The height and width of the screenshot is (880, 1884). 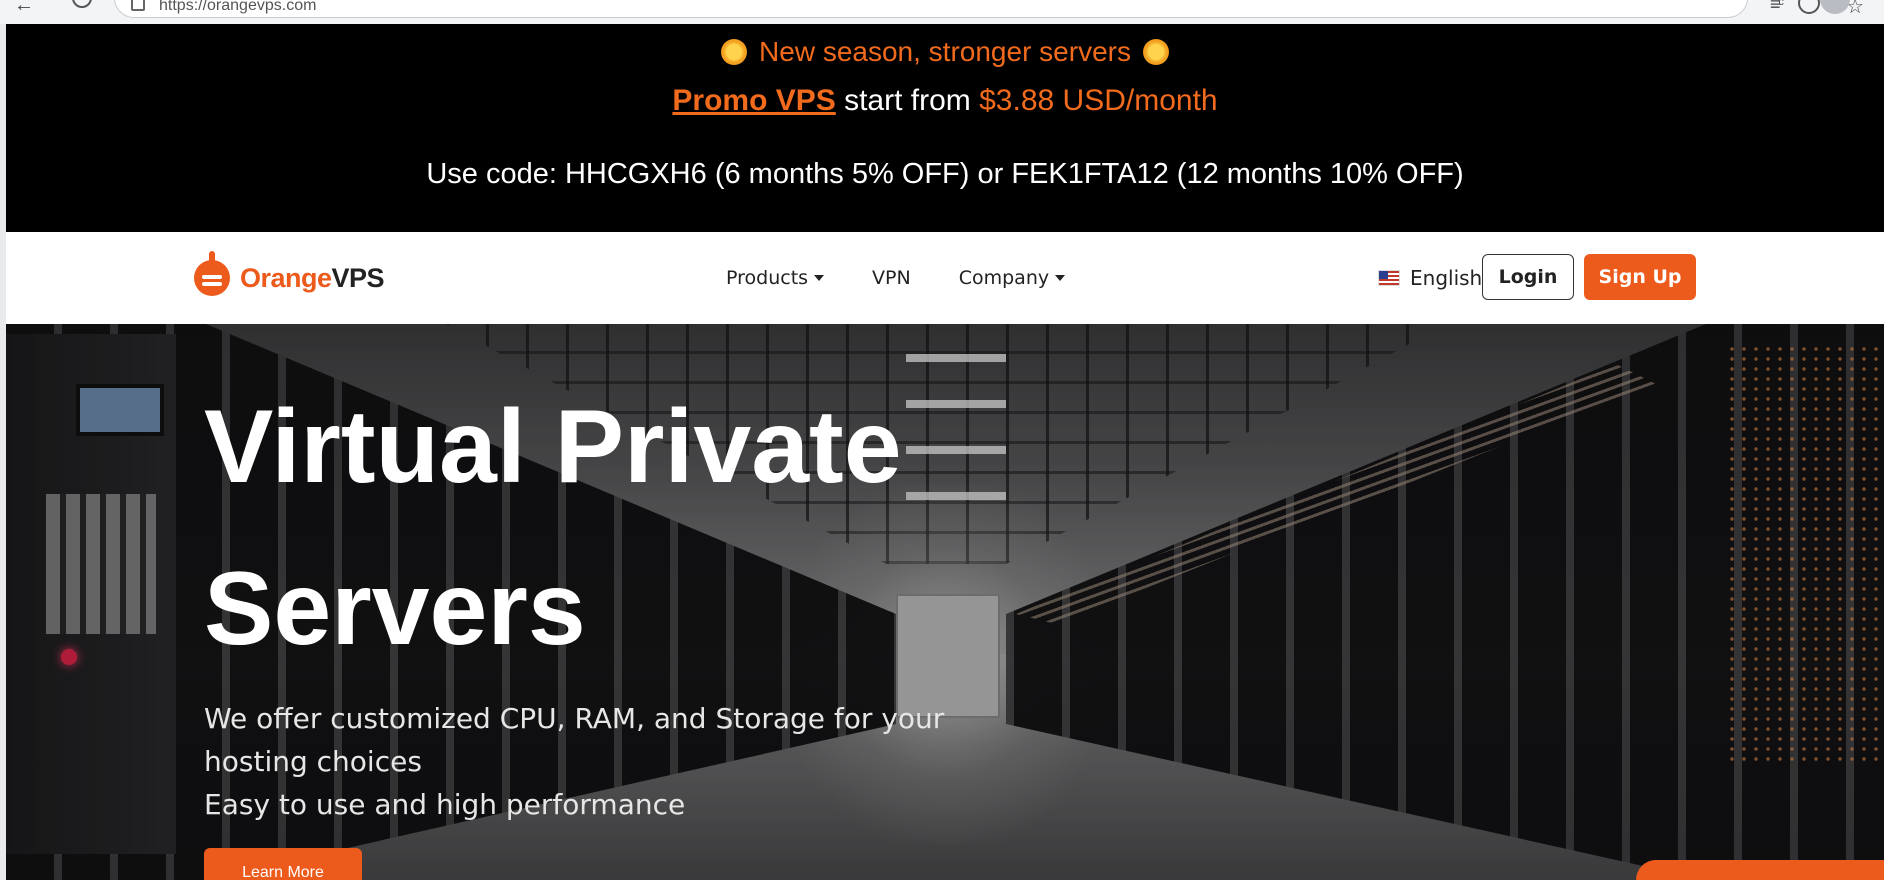 I want to click on copilot-icon, so click(x=1809, y=7).